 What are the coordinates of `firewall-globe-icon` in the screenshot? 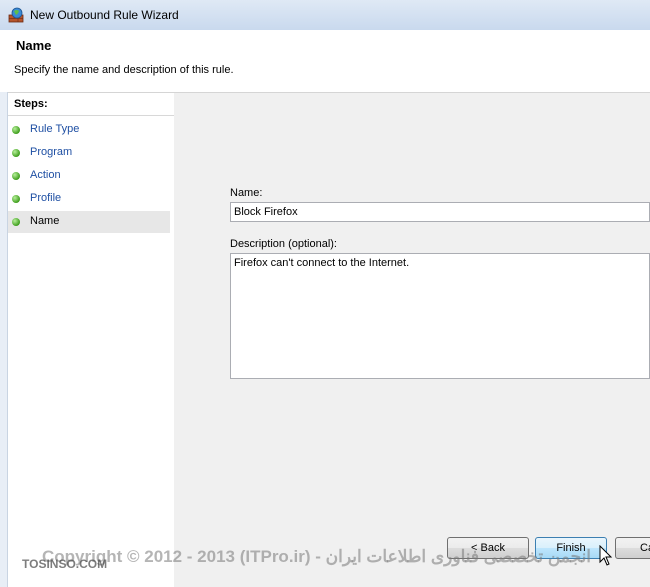 It's located at (16, 15).